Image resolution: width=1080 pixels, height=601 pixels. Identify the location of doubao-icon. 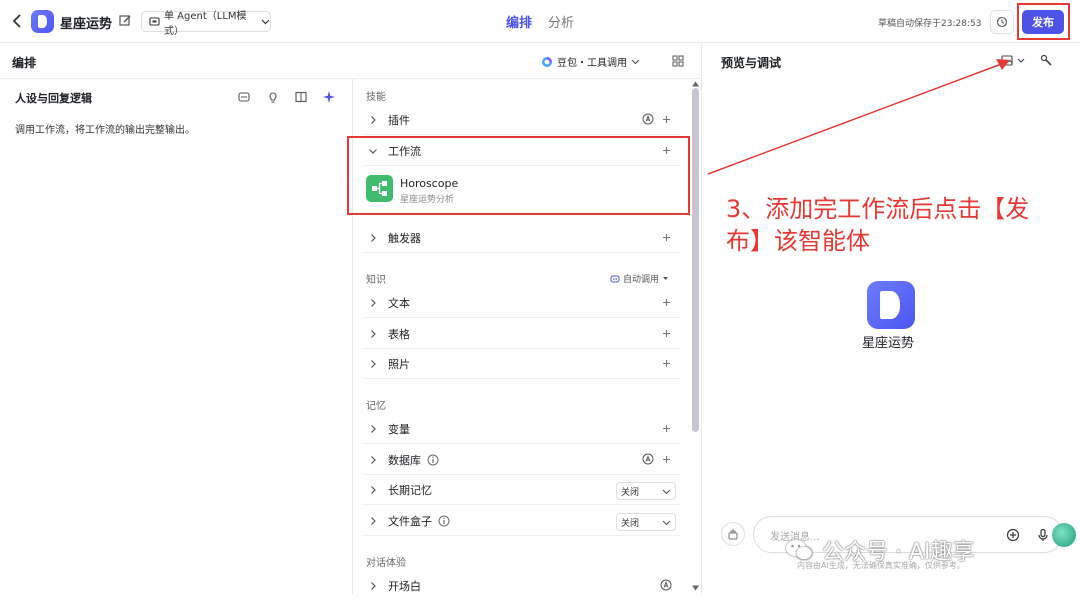
(547, 62).